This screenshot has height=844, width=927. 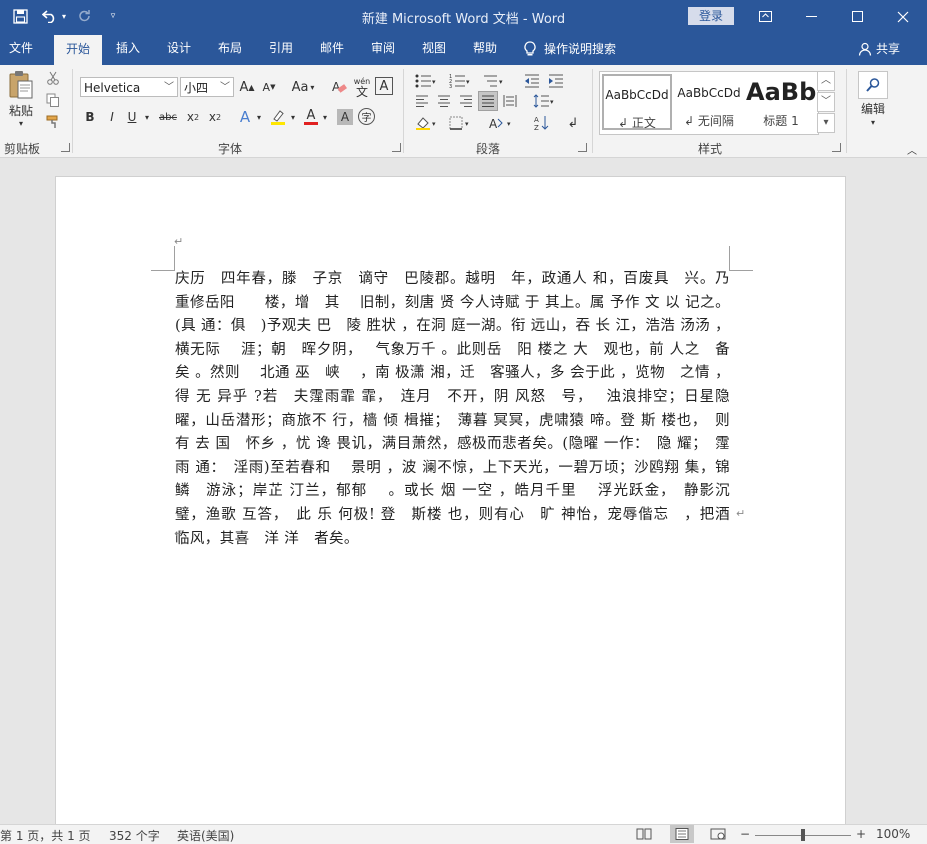 I want to click on zoom-out-icon: −, so click(x=745, y=834).